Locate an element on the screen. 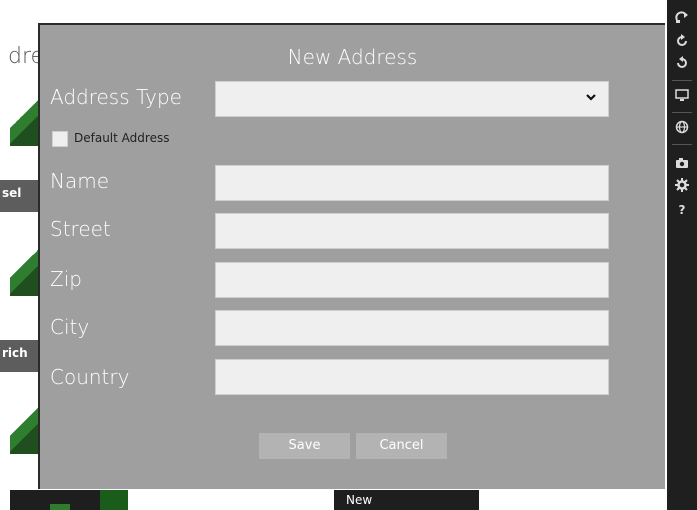 This screenshot has height=510, width=697. name-label: Name is located at coordinates (80, 181).